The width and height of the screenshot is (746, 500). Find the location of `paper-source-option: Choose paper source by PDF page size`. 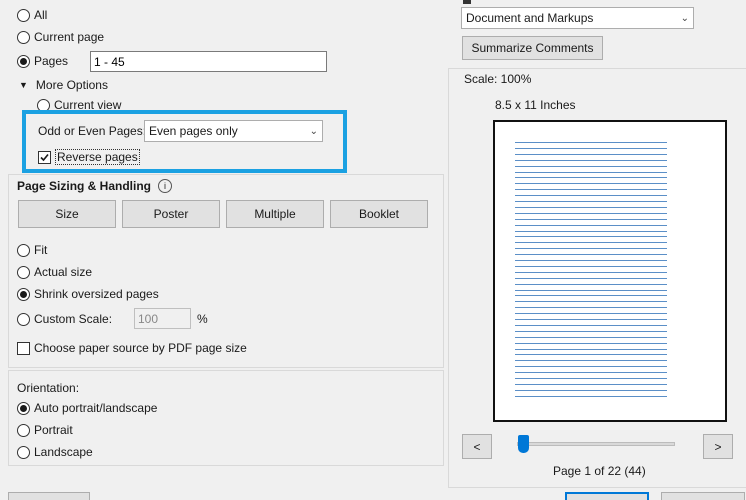

paper-source-option: Choose paper source by PDF page size is located at coordinates (132, 348).